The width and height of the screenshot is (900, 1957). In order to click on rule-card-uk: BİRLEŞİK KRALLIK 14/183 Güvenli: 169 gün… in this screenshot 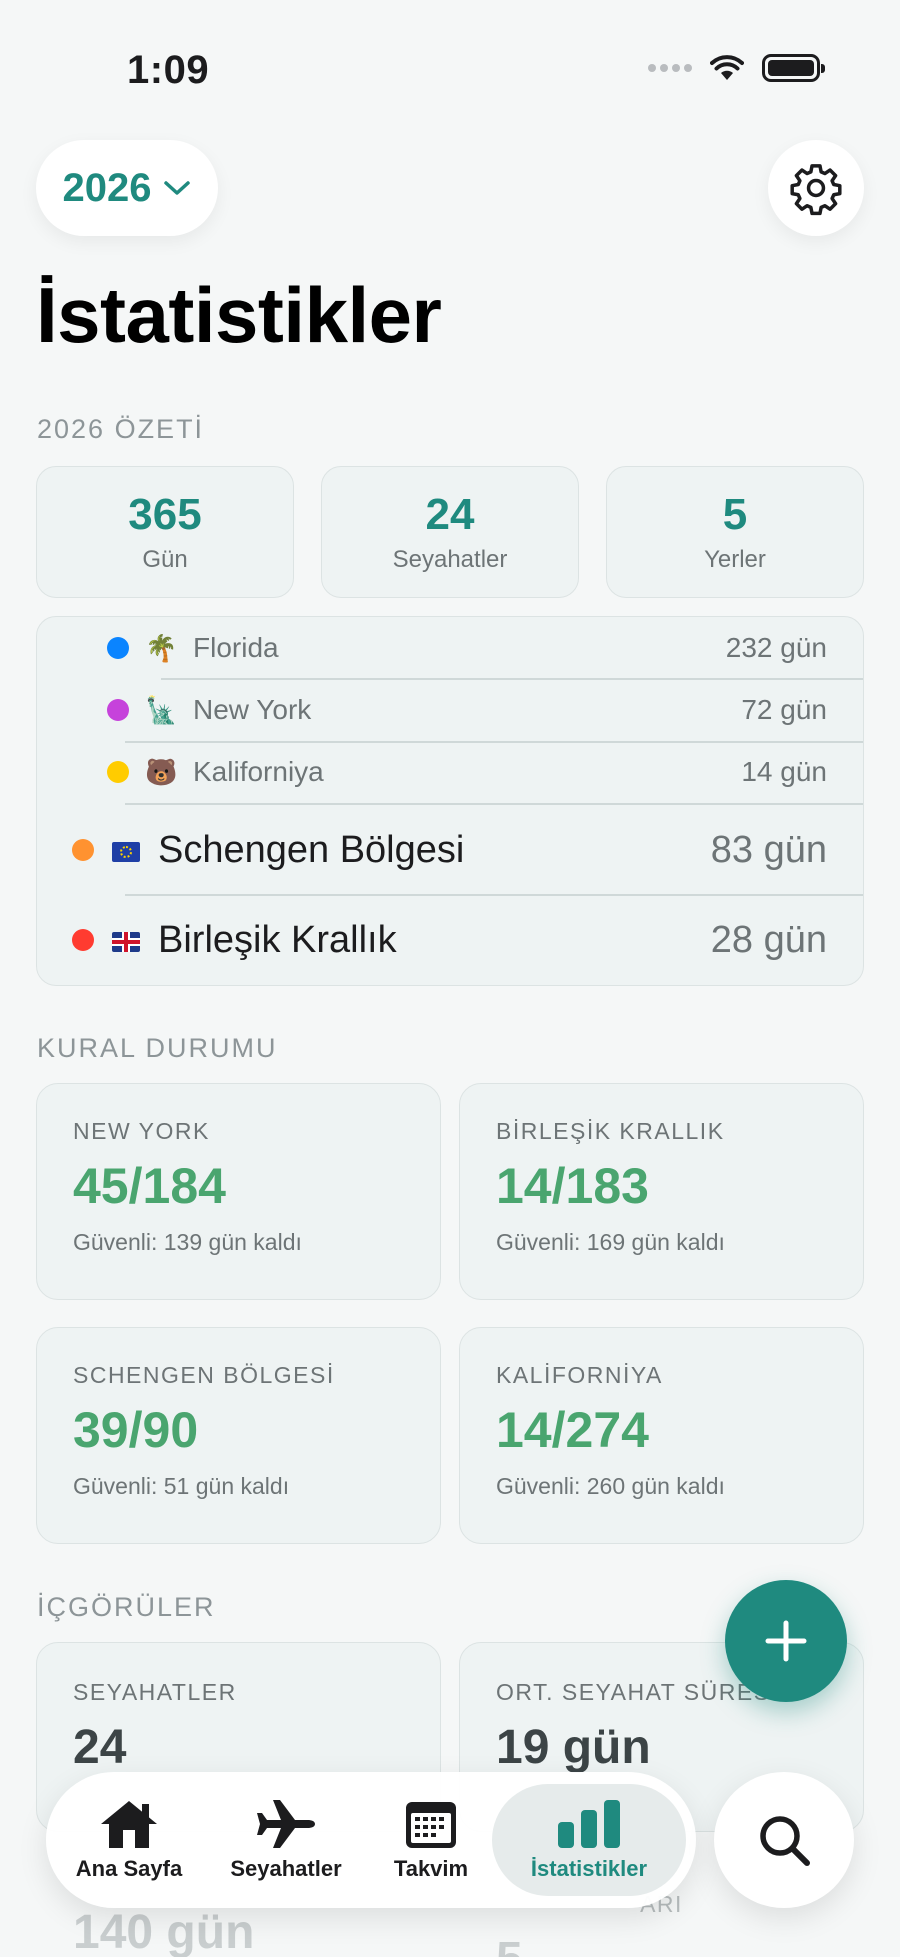, I will do `click(661, 1191)`.